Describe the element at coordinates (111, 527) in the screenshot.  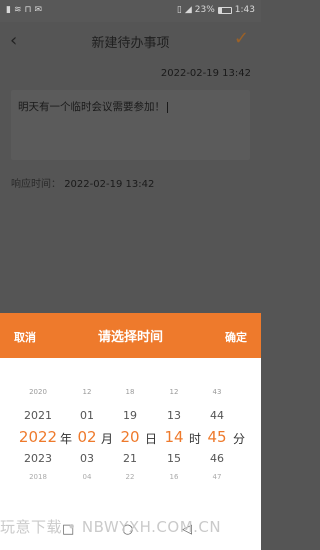
I see `watermark: 玩意下载 • NBWYXH.COM.CN` at that location.